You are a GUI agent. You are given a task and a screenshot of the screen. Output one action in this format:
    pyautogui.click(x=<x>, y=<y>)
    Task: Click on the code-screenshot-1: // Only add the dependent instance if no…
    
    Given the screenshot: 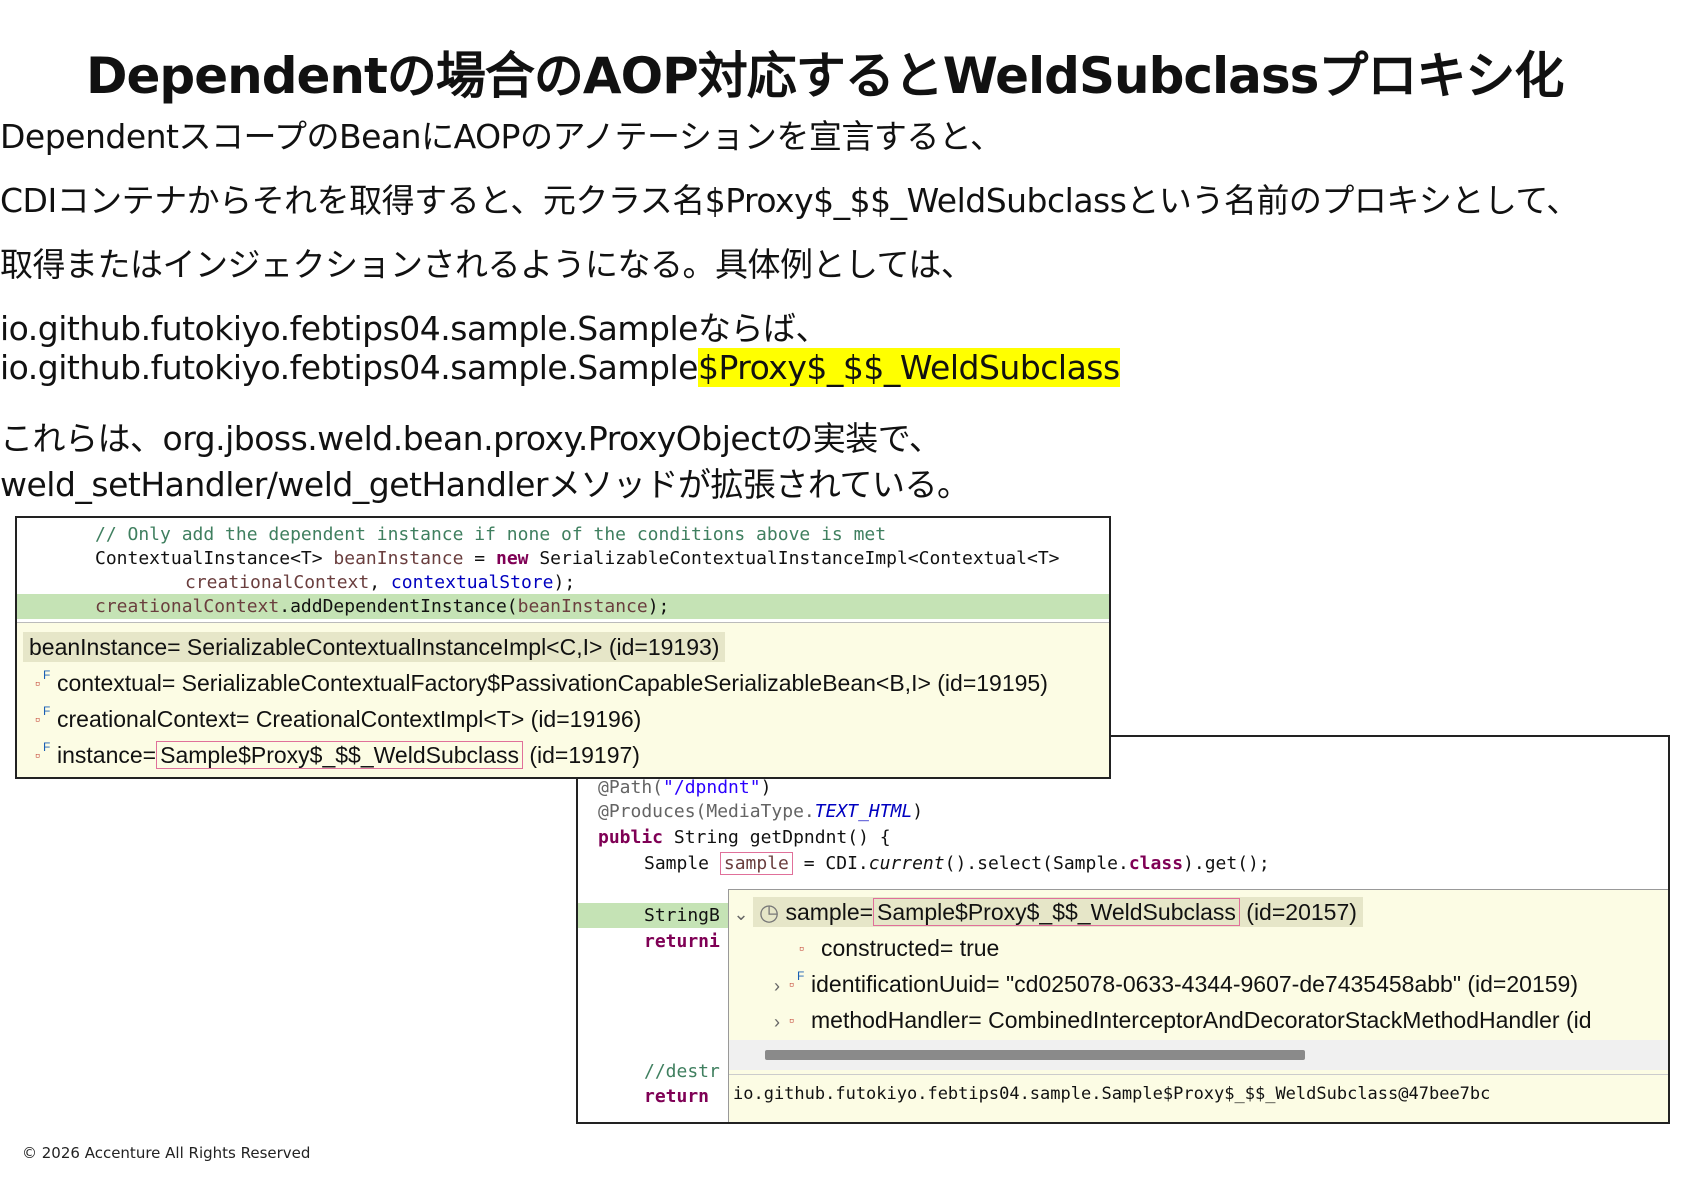 What is the action you would take?
    pyautogui.click(x=563, y=647)
    